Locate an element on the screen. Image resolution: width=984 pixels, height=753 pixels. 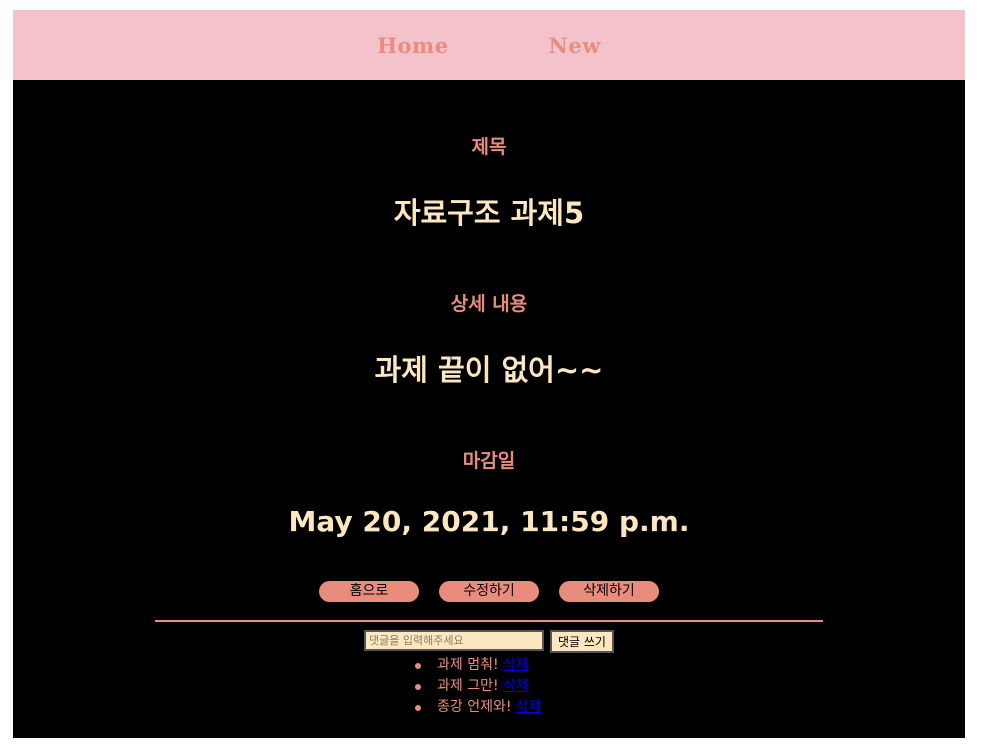
comment-input is located at coordinates (454, 640).